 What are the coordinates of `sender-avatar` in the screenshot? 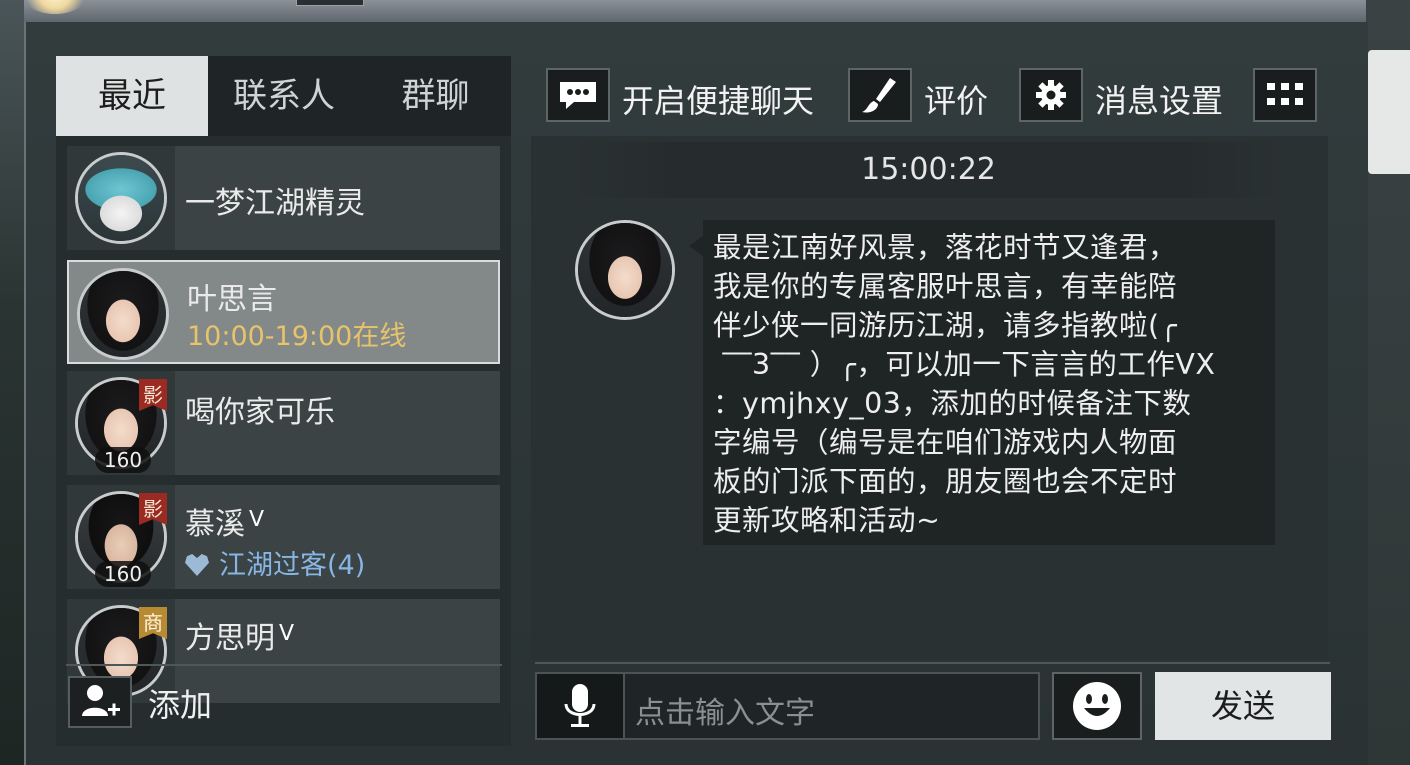 It's located at (625, 270).